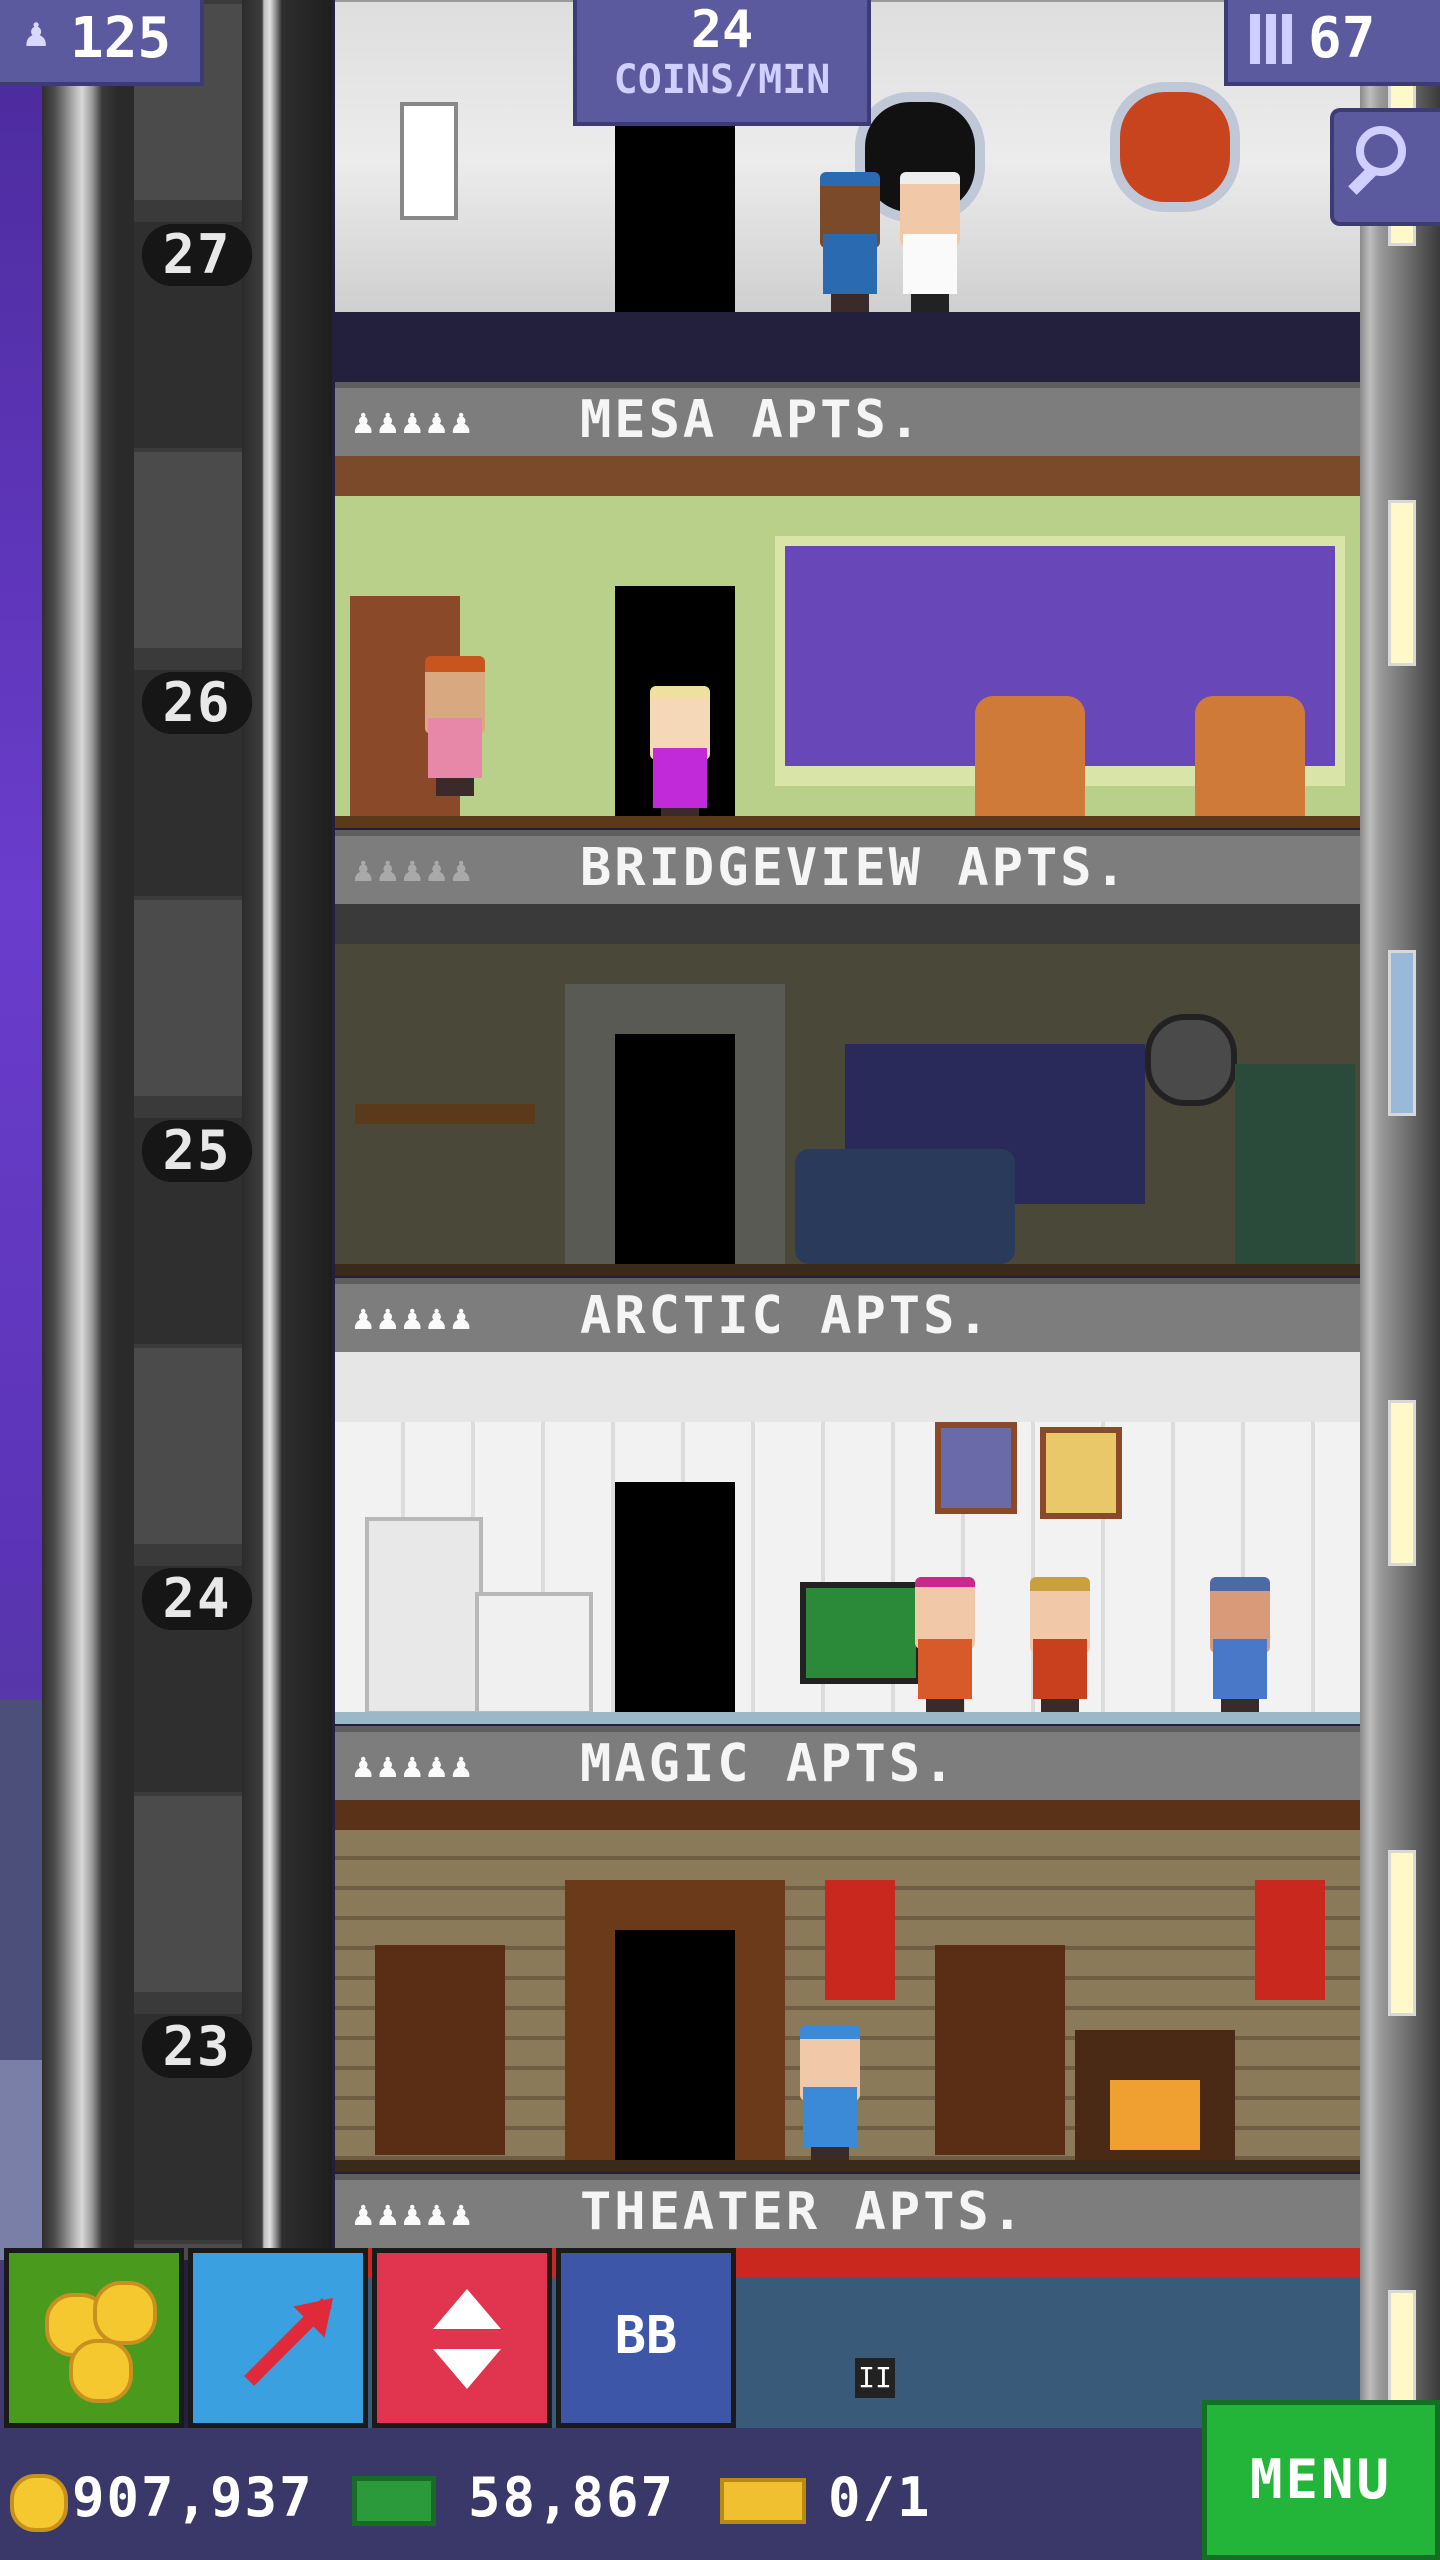 The image size is (1440, 2560). What do you see at coordinates (394, 2501) in the screenshot?
I see `bux-icon` at bounding box center [394, 2501].